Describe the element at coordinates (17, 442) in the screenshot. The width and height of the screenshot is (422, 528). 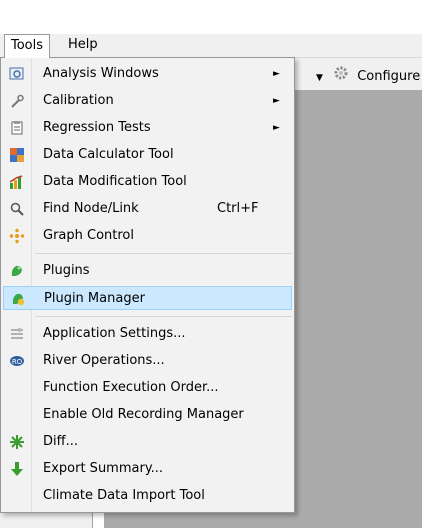
I see `diff-icon` at that location.